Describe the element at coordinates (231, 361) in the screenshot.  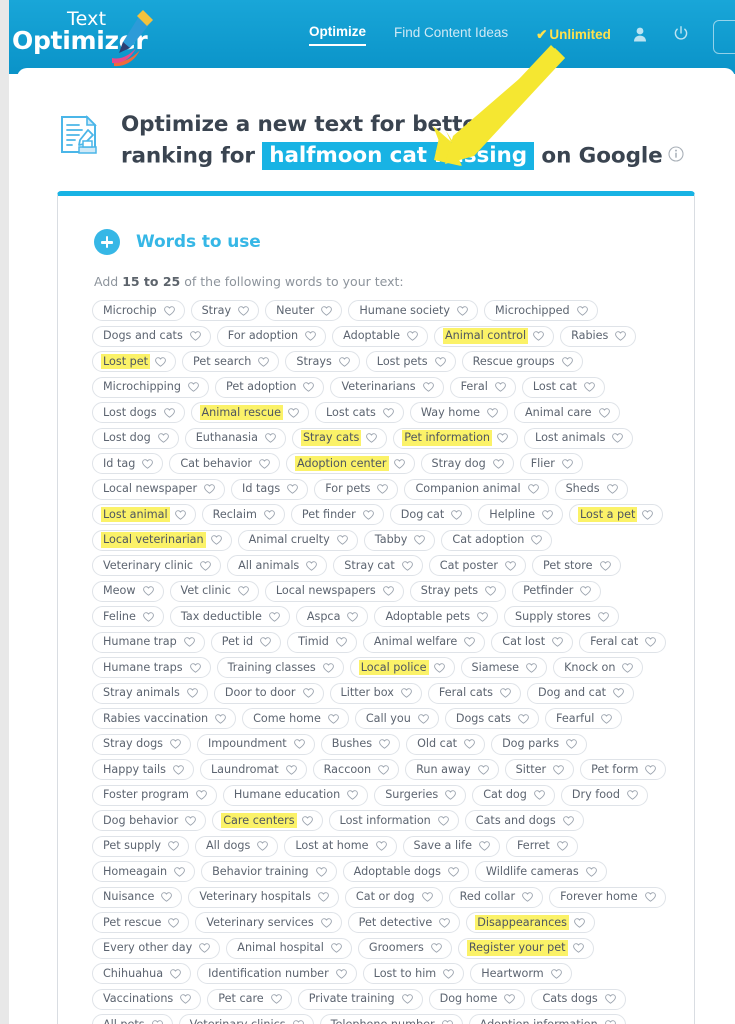
I see `word-tag: Pet search` at that location.